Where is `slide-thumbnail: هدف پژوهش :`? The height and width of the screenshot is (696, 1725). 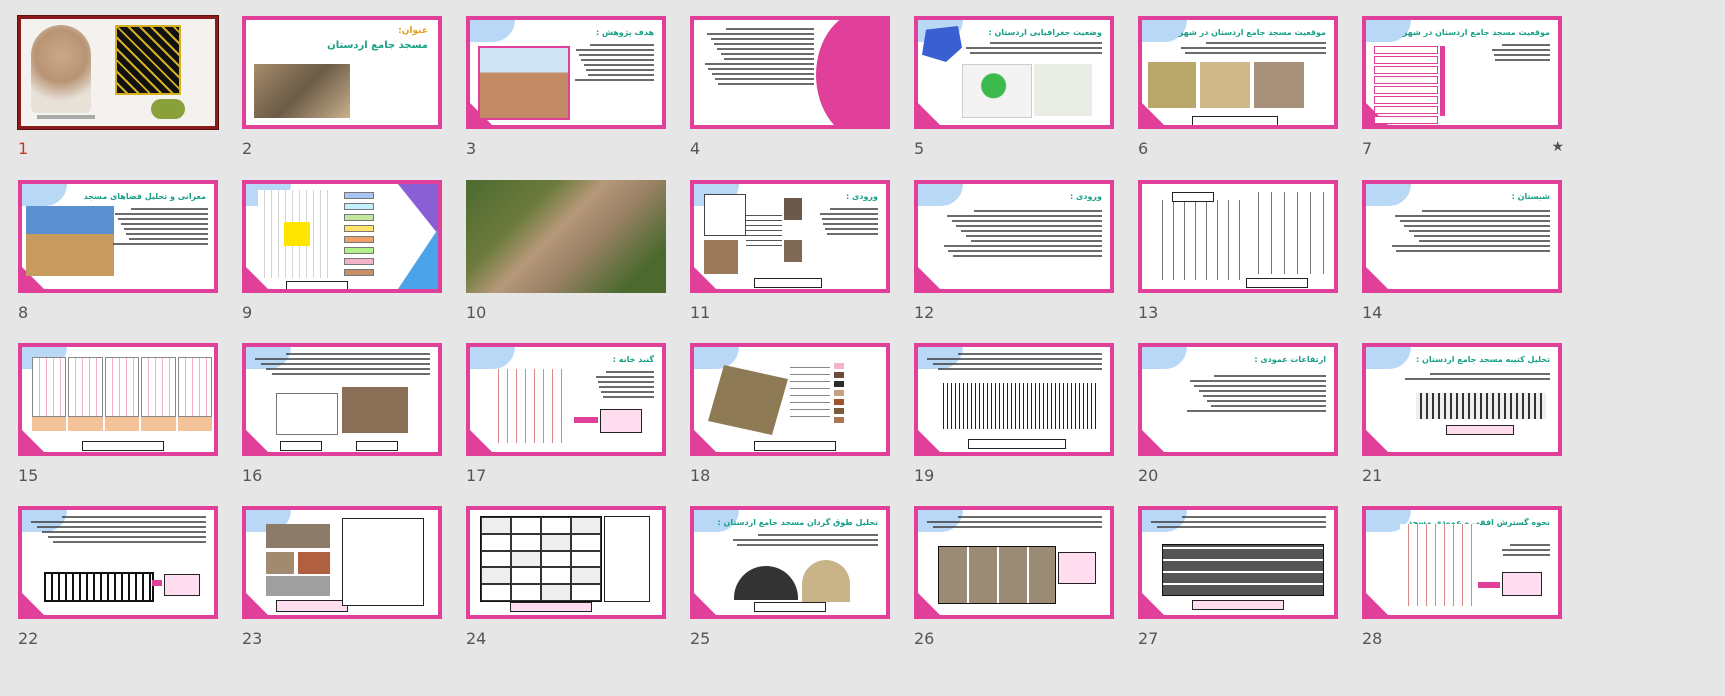 slide-thumbnail: هدف پژوهش : is located at coordinates (566, 72).